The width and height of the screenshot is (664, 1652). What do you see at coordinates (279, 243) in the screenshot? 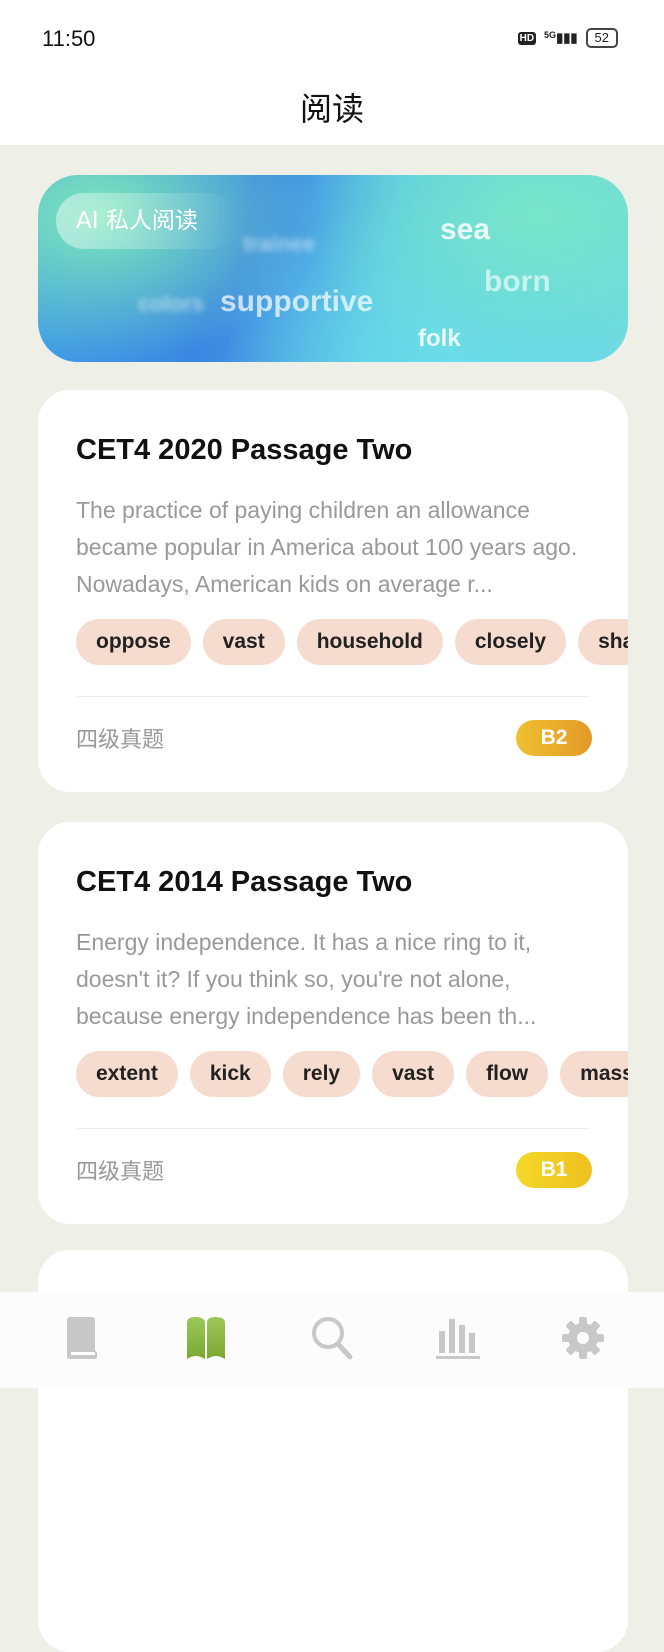
I see `banner-word: trainee` at bounding box center [279, 243].